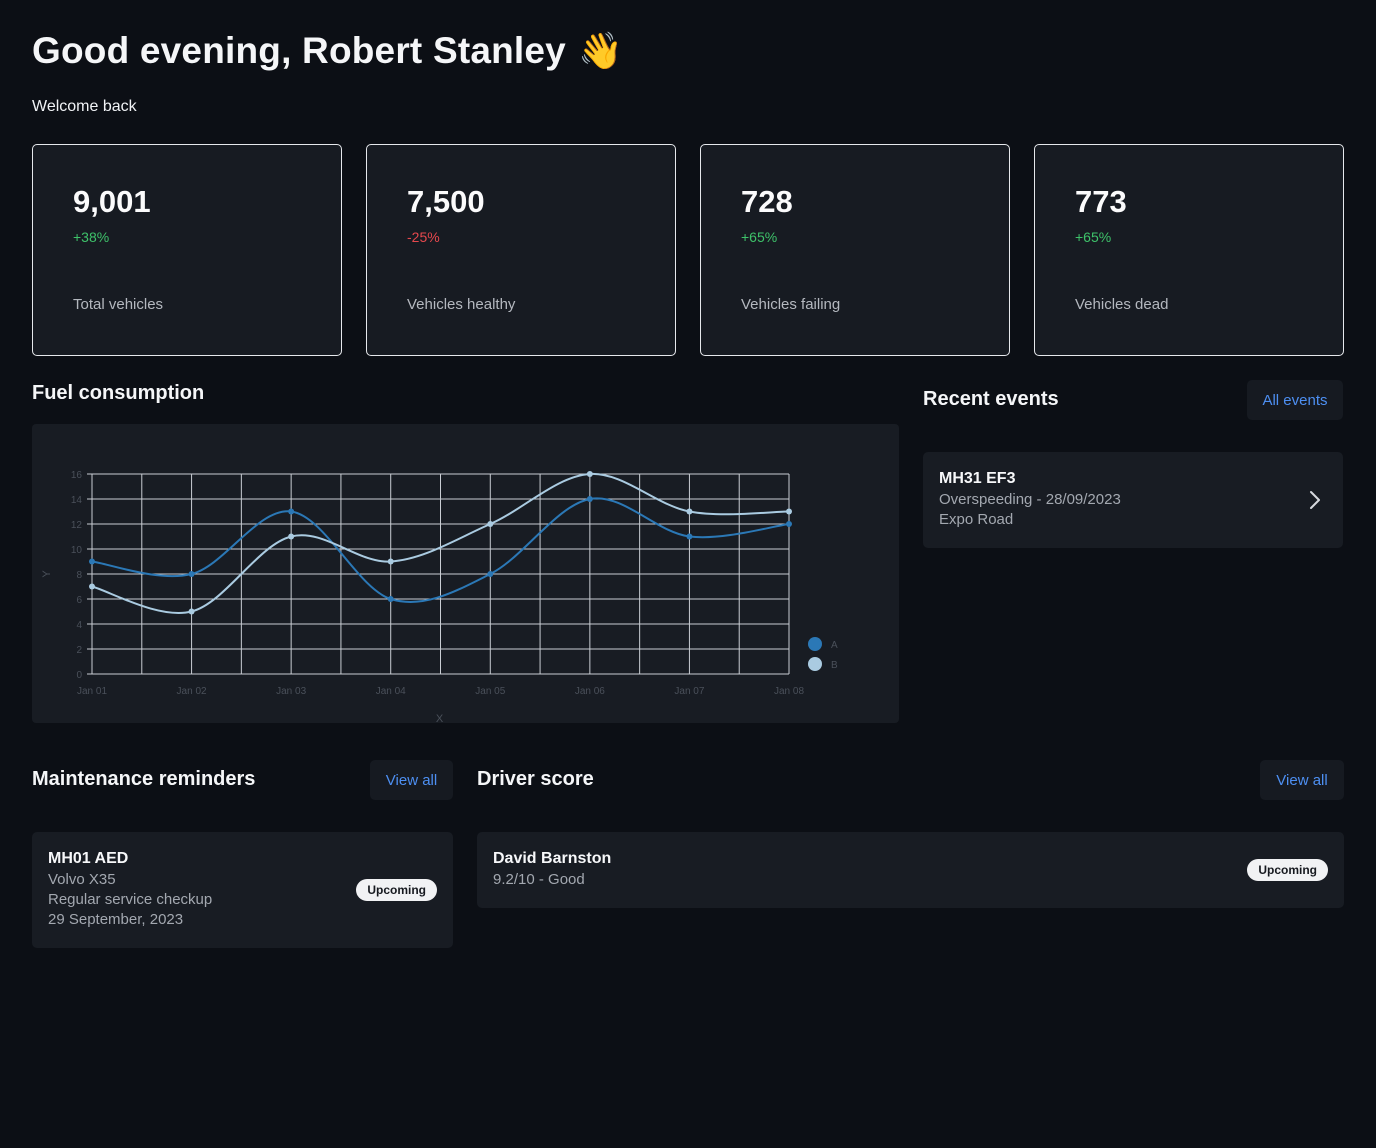 The height and width of the screenshot is (1148, 1376). I want to click on stat-value: 7,500, so click(446, 201).